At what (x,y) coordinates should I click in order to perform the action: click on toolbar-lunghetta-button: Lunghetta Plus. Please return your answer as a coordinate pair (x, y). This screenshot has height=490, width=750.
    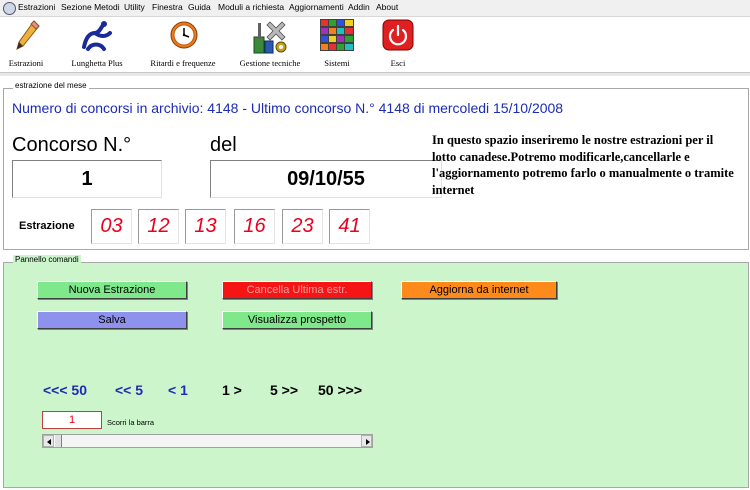
    Looking at the image, I should click on (97, 44).